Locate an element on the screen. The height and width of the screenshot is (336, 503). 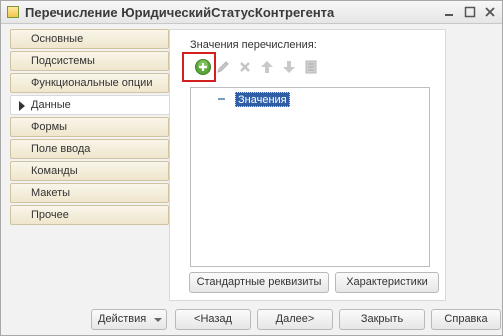
tab-label: Данные is located at coordinates (51, 105).